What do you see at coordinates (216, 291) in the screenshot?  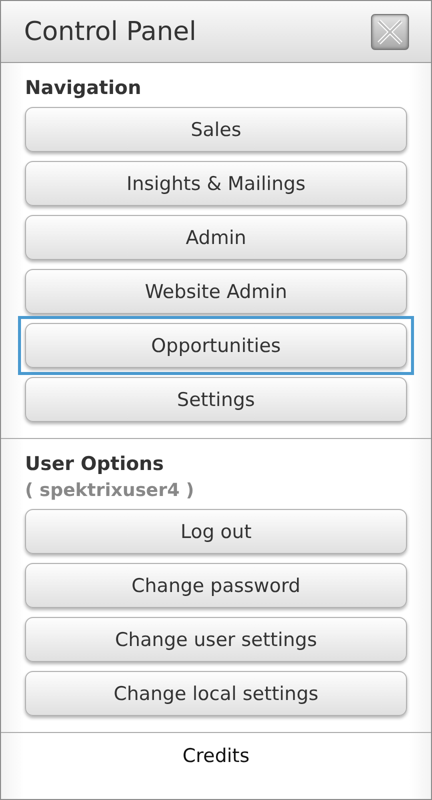 I see `menu-button: Website Admin` at bounding box center [216, 291].